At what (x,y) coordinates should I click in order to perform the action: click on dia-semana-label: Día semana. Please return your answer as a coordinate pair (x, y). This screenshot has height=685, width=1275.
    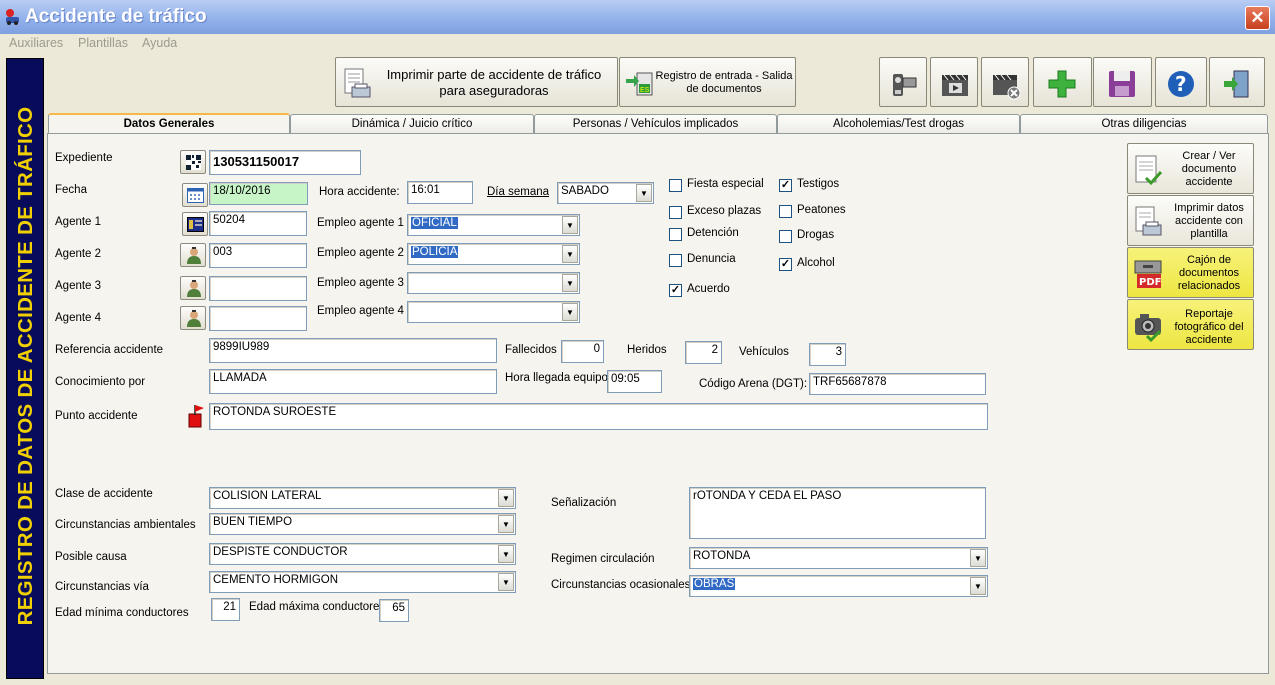
    Looking at the image, I should click on (518, 192).